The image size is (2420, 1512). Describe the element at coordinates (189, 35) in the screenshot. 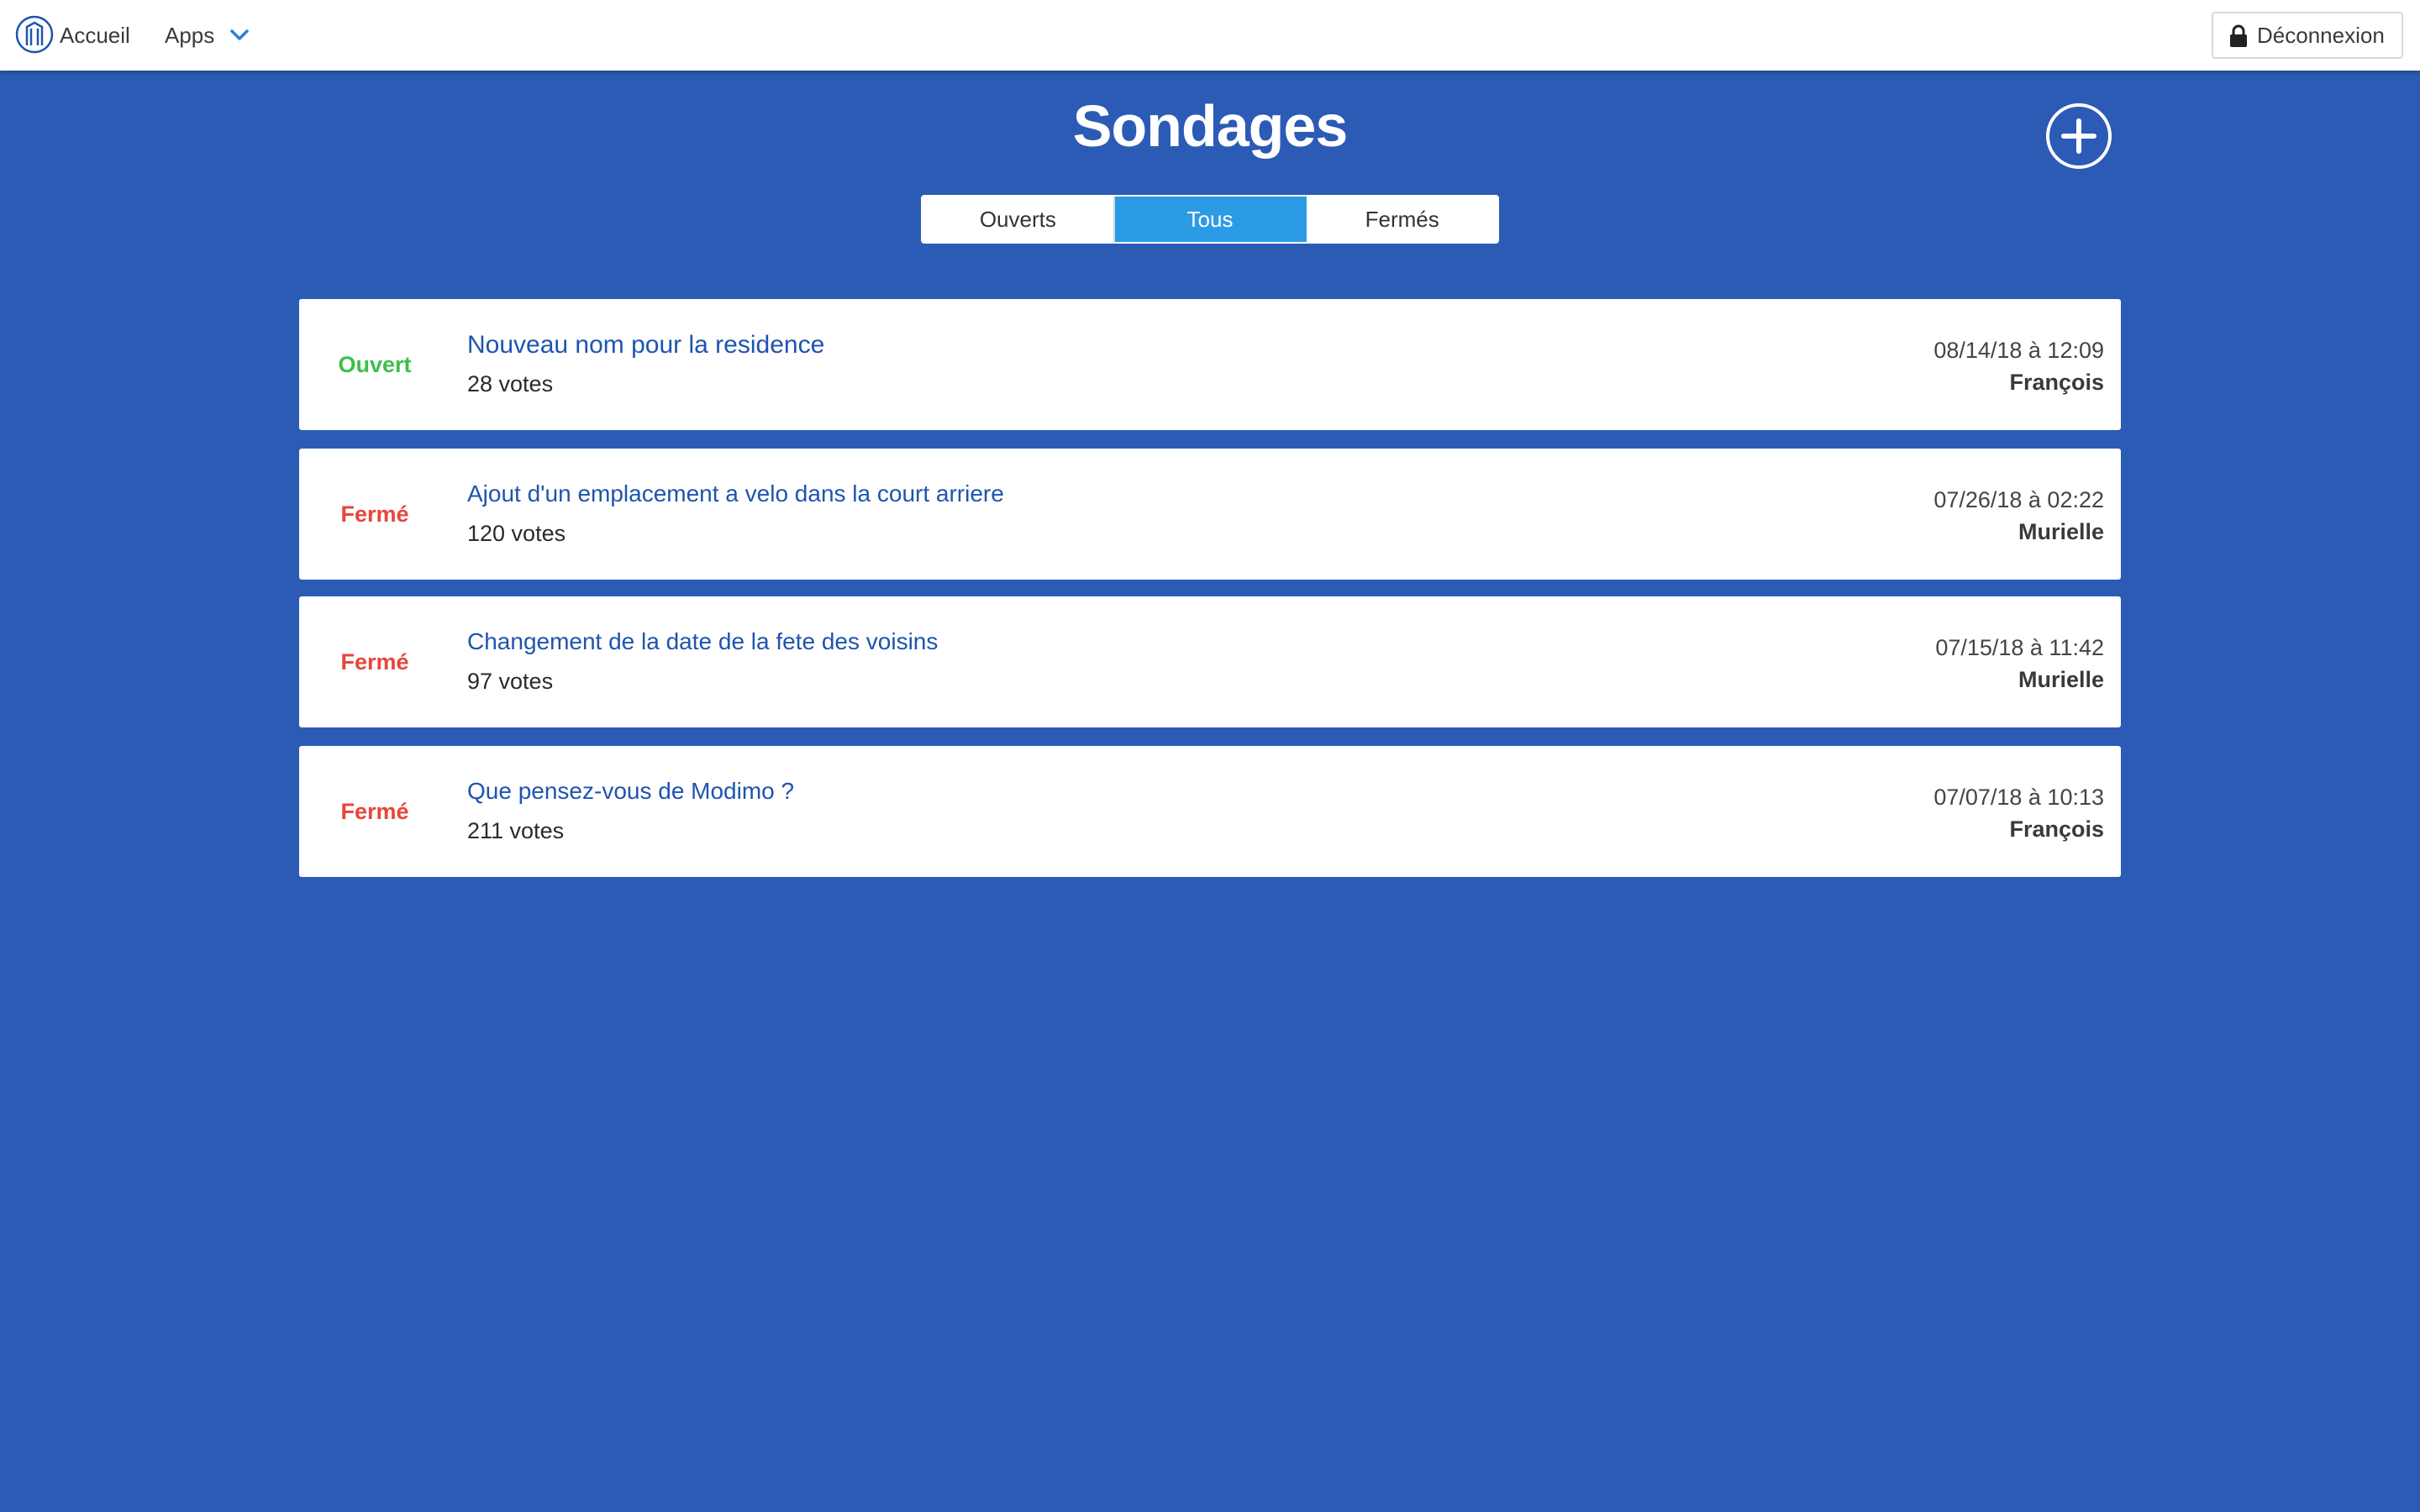

I see `nav-apps-menu: Apps` at that location.